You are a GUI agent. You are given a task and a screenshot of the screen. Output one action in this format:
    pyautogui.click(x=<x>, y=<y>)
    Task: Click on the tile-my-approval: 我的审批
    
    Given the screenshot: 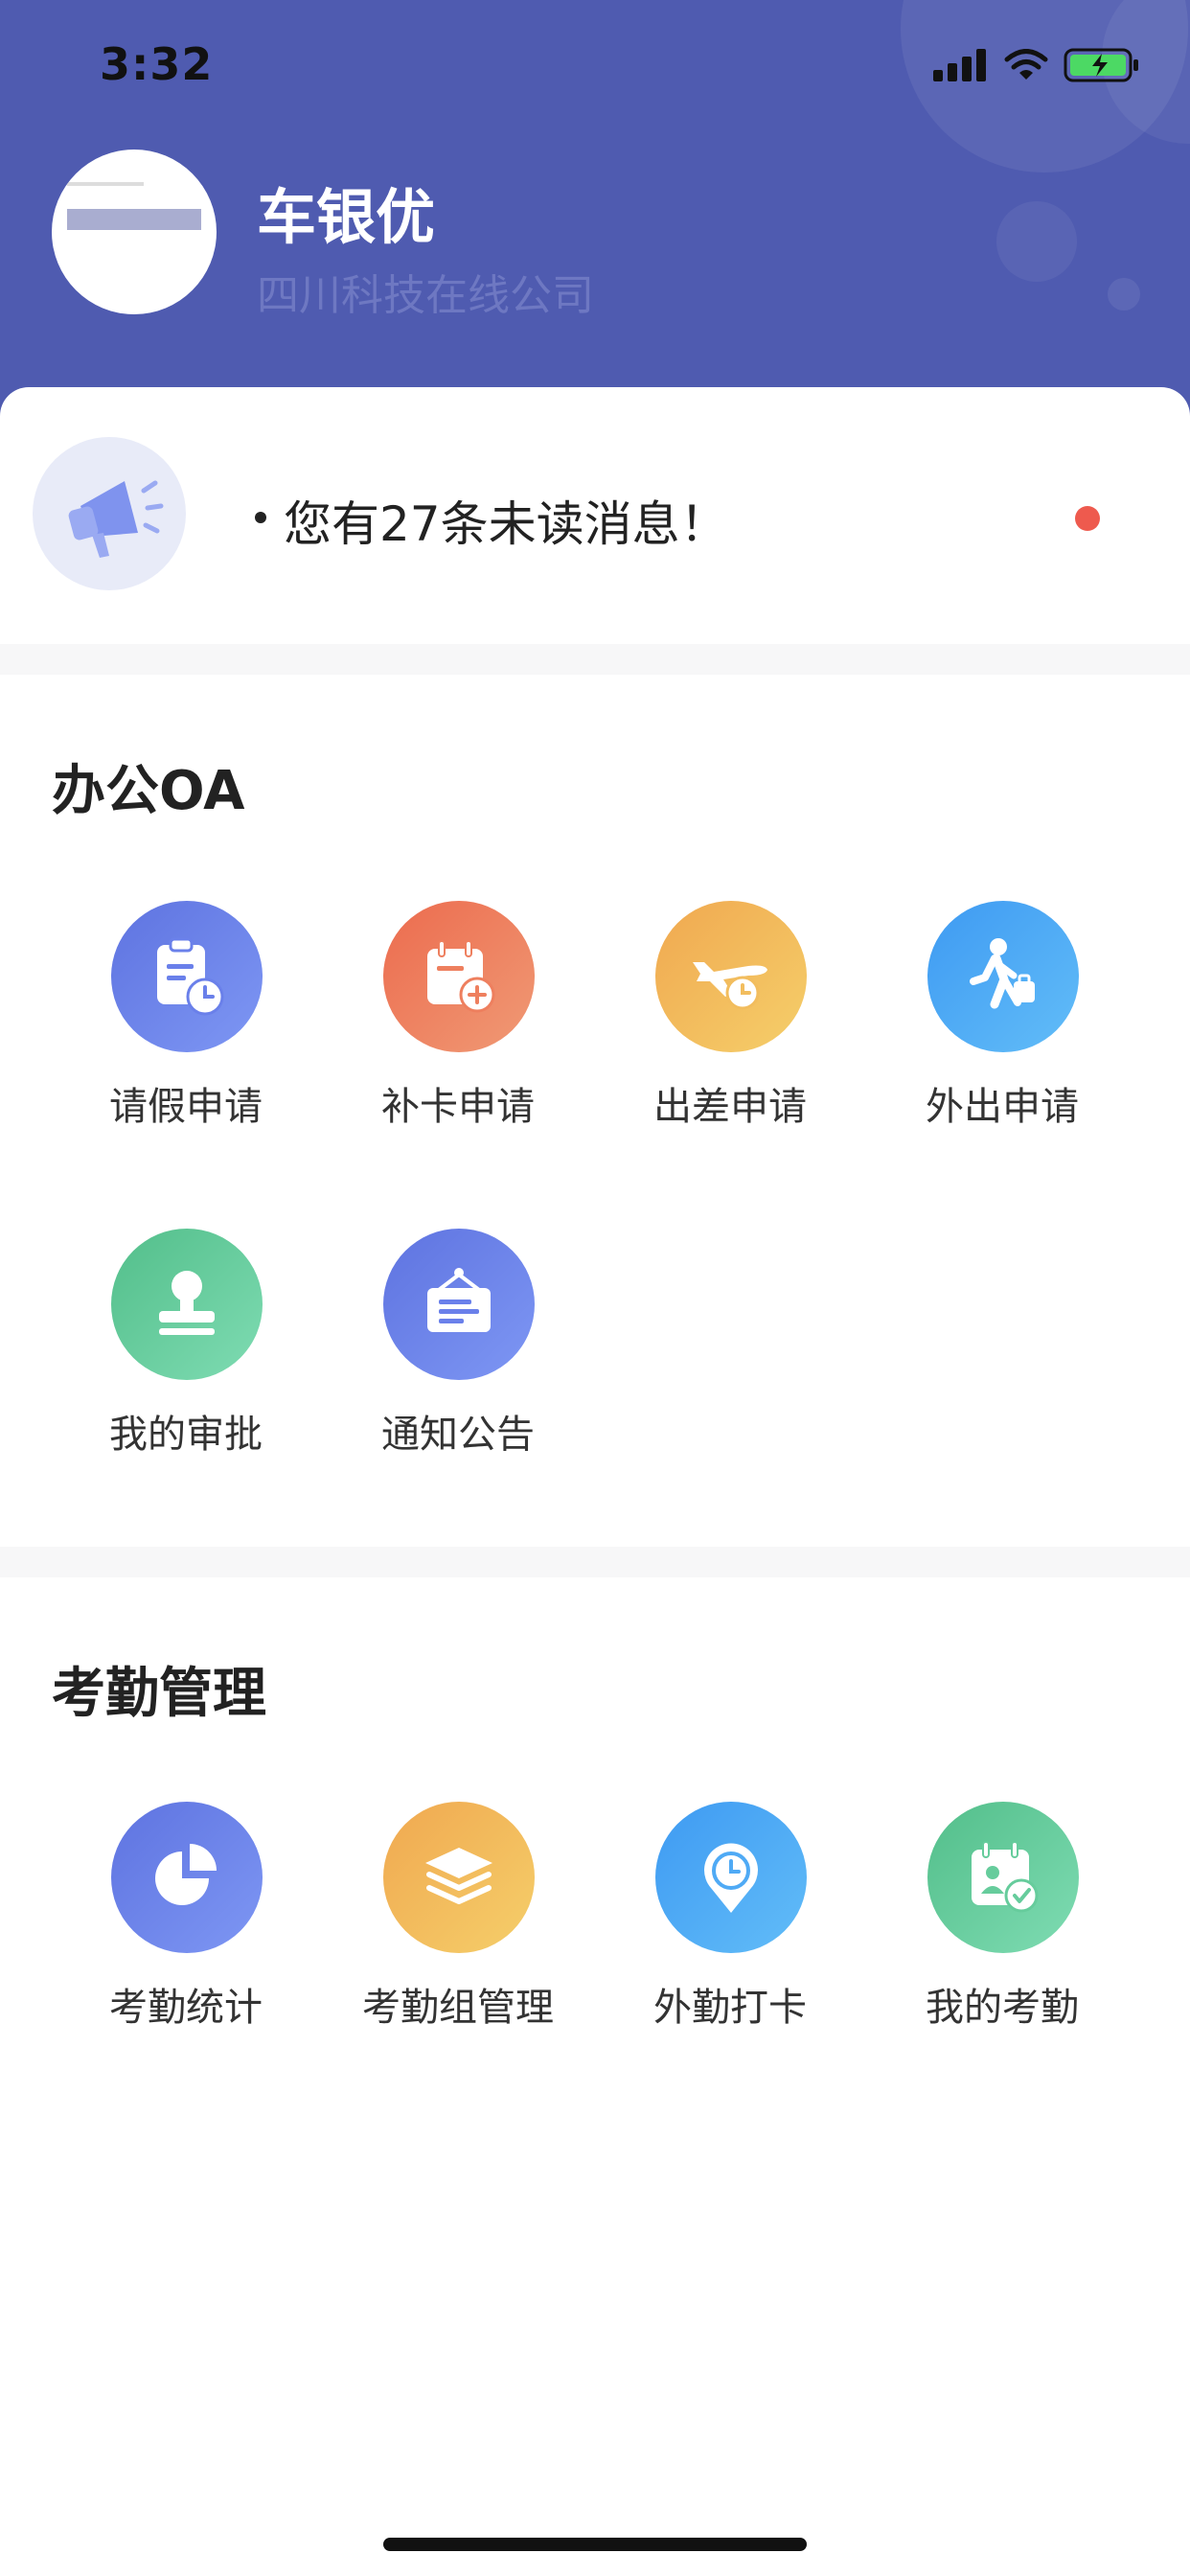 What is the action you would take?
    pyautogui.click(x=186, y=1344)
    